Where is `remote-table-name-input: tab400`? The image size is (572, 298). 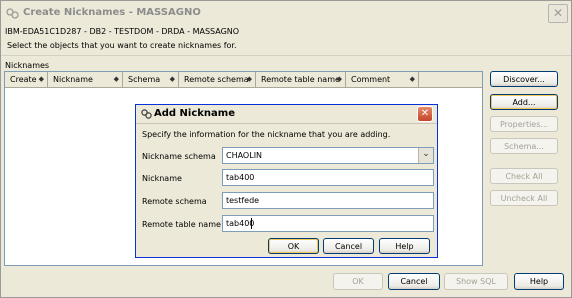
remote-table-name-input: tab400 is located at coordinates (328, 223).